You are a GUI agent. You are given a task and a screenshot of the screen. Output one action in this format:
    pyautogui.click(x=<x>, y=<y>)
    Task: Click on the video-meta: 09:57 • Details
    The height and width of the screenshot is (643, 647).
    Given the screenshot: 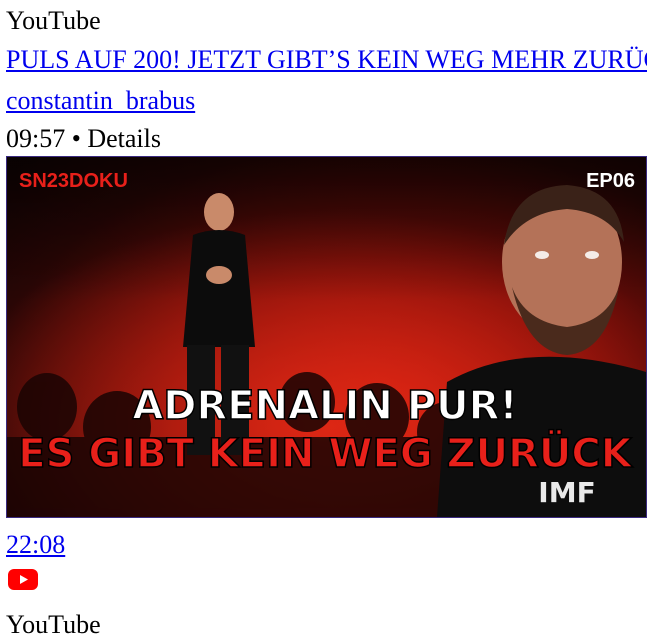 What is the action you would take?
    pyautogui.click(x=83, y=139)
    